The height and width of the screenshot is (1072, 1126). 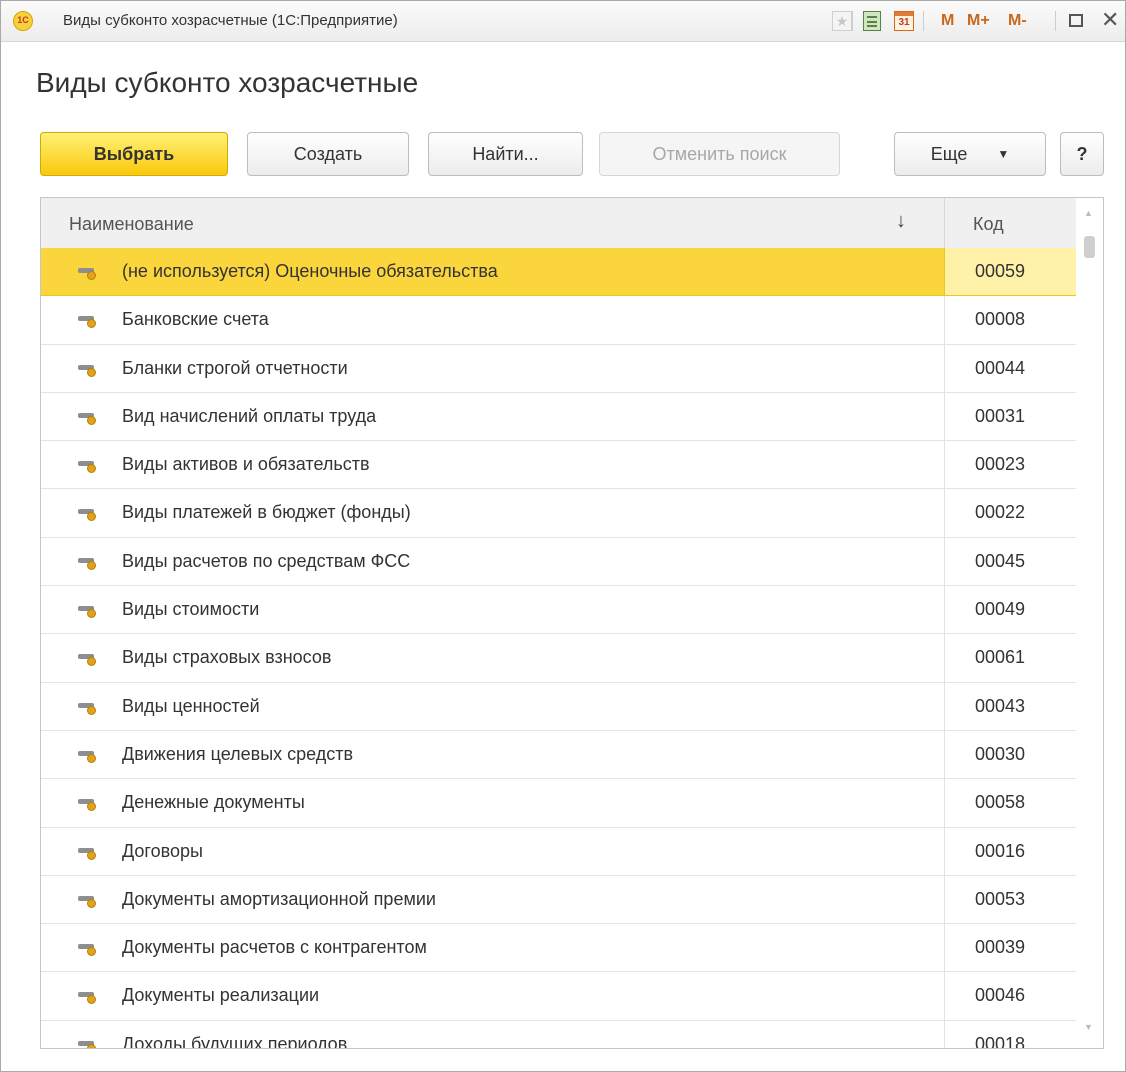 What do you see at coordinates (558, 1034) in the screenshot?
I see `table-row: Доходы будущих периодов 00018` at bounding box center [558, 1034].